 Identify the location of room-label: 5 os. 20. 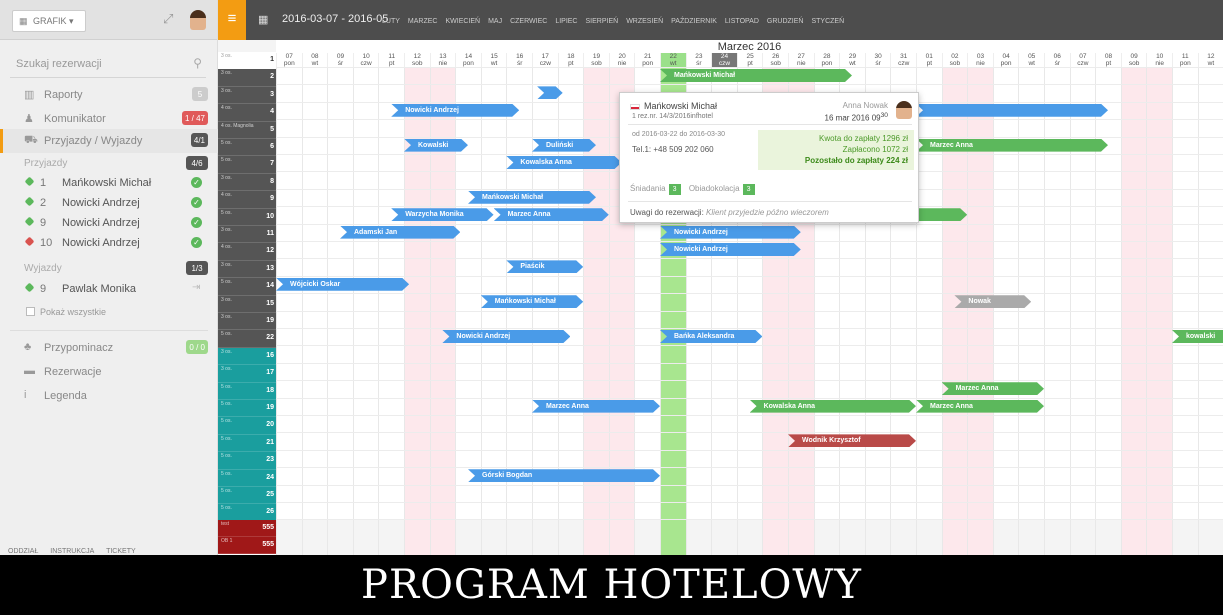
(247, 426).